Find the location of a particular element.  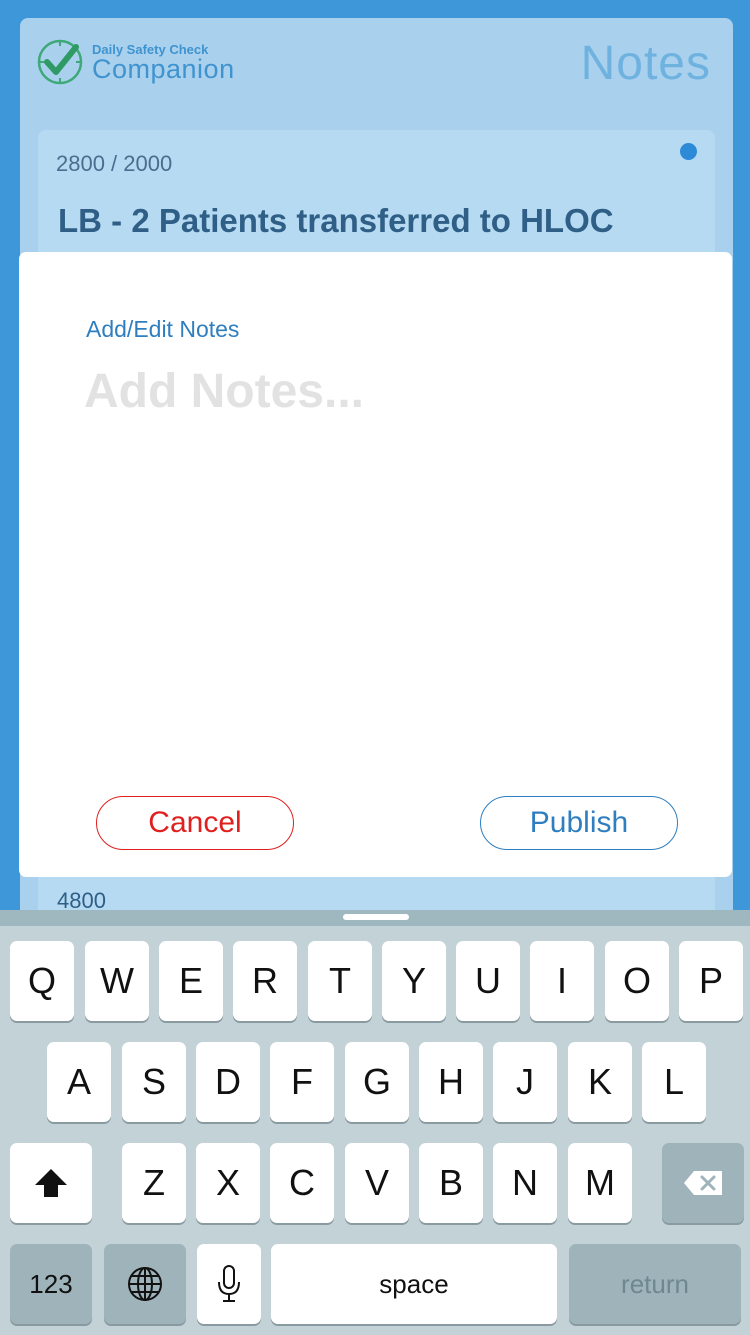

keyboard-drag-handle is located at coordinates (376, 917).